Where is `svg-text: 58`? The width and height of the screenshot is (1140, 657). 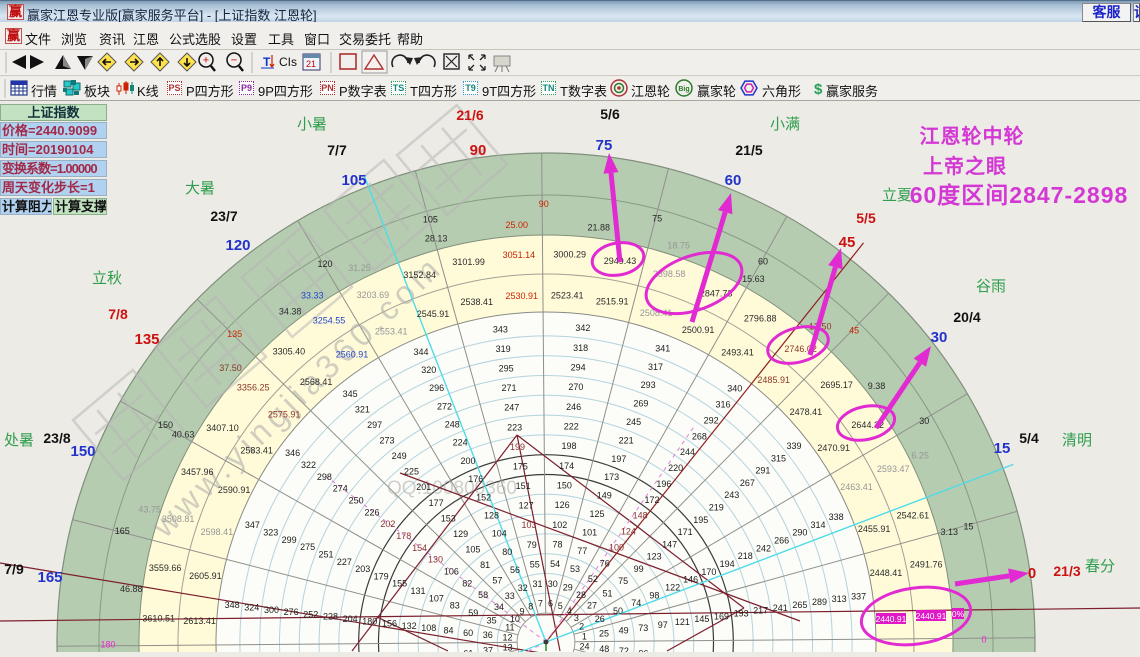 svg-text: 58 is located at coordinates (483, 595).